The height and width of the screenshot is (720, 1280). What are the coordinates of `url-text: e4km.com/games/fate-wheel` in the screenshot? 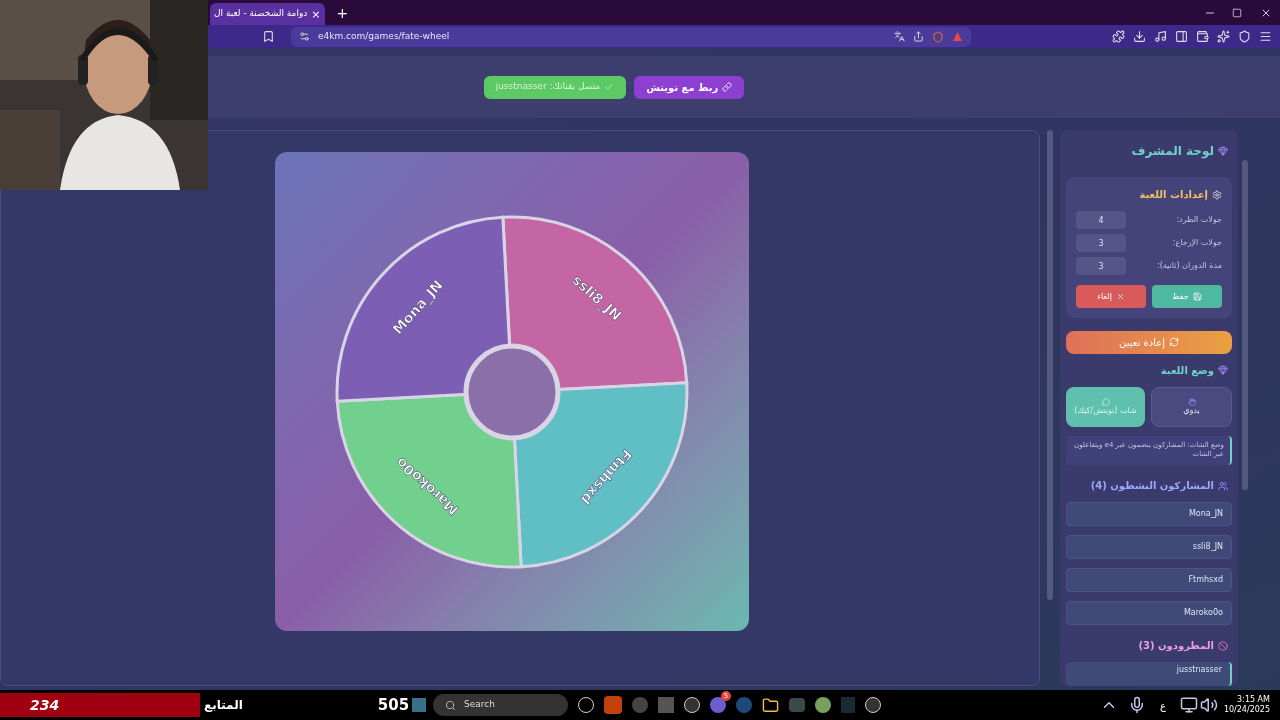 It's located at (384, 36).